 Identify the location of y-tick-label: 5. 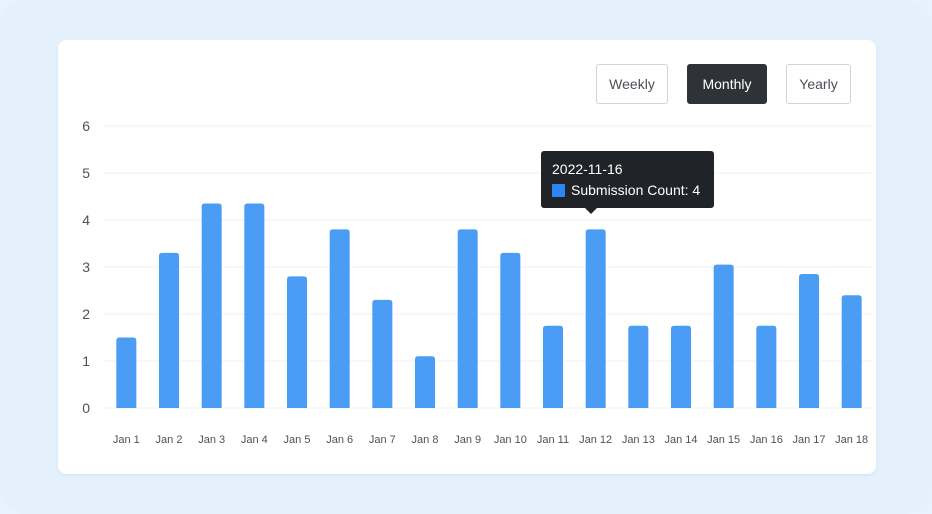
(86, 173).